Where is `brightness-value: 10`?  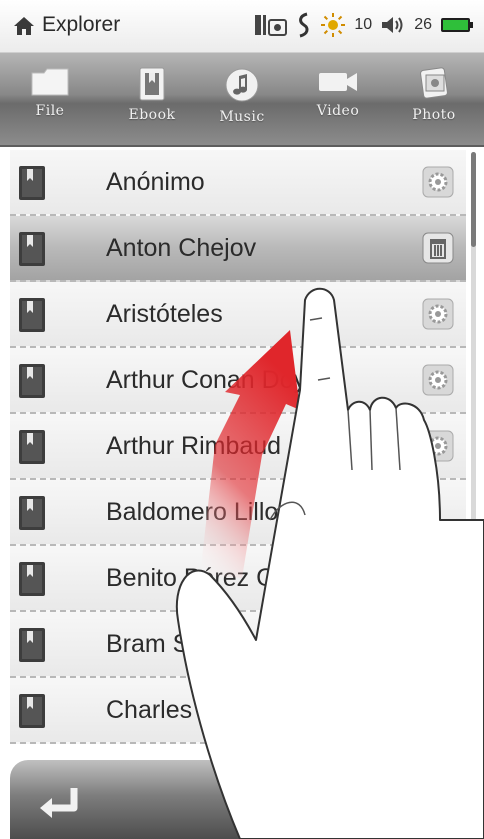
brightness-value: 10 is located at coordinates (363, 24).